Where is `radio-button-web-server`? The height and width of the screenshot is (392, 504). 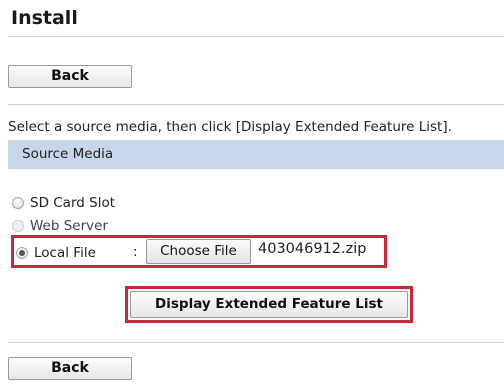 radio-button-web-server is located at coordinates (18, 226).